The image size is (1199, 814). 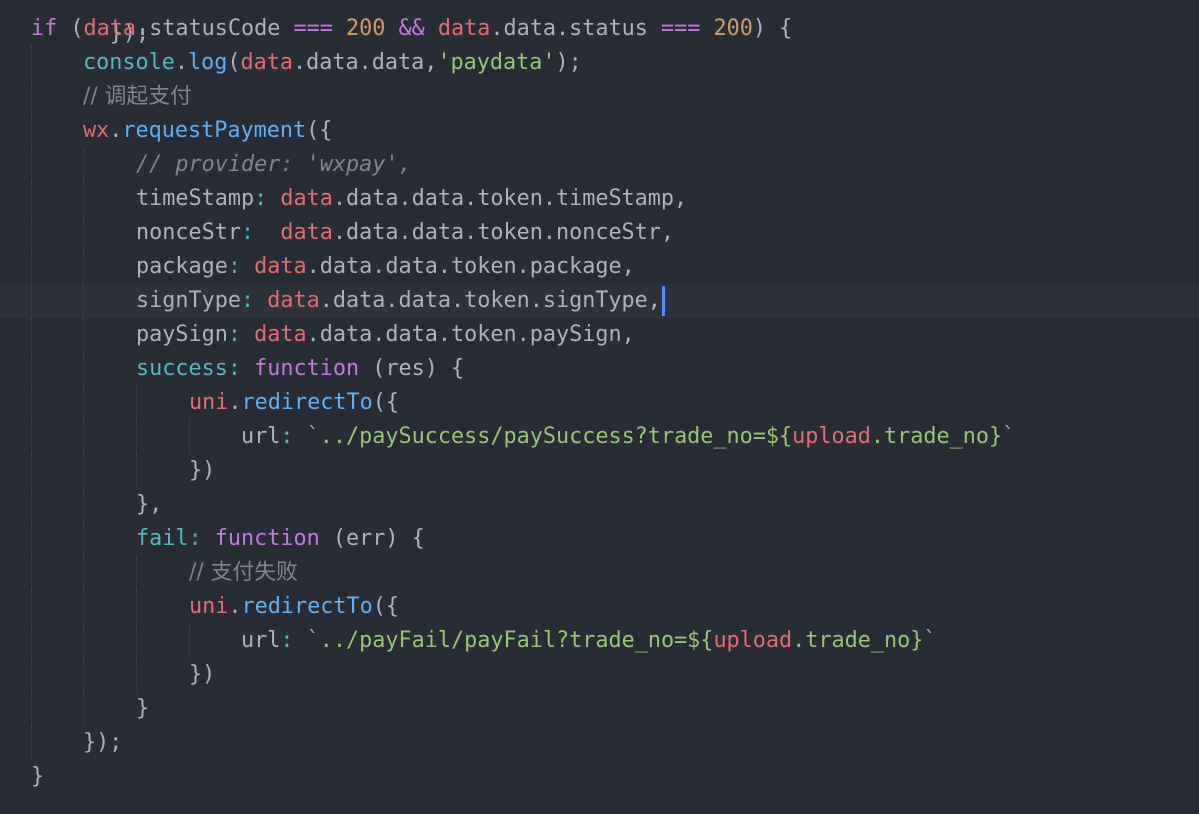 What do you see at coordinates (599, 573) in the screenshot?
I see `code-line-18: // 支付失败` at bounding box center [599, 573].